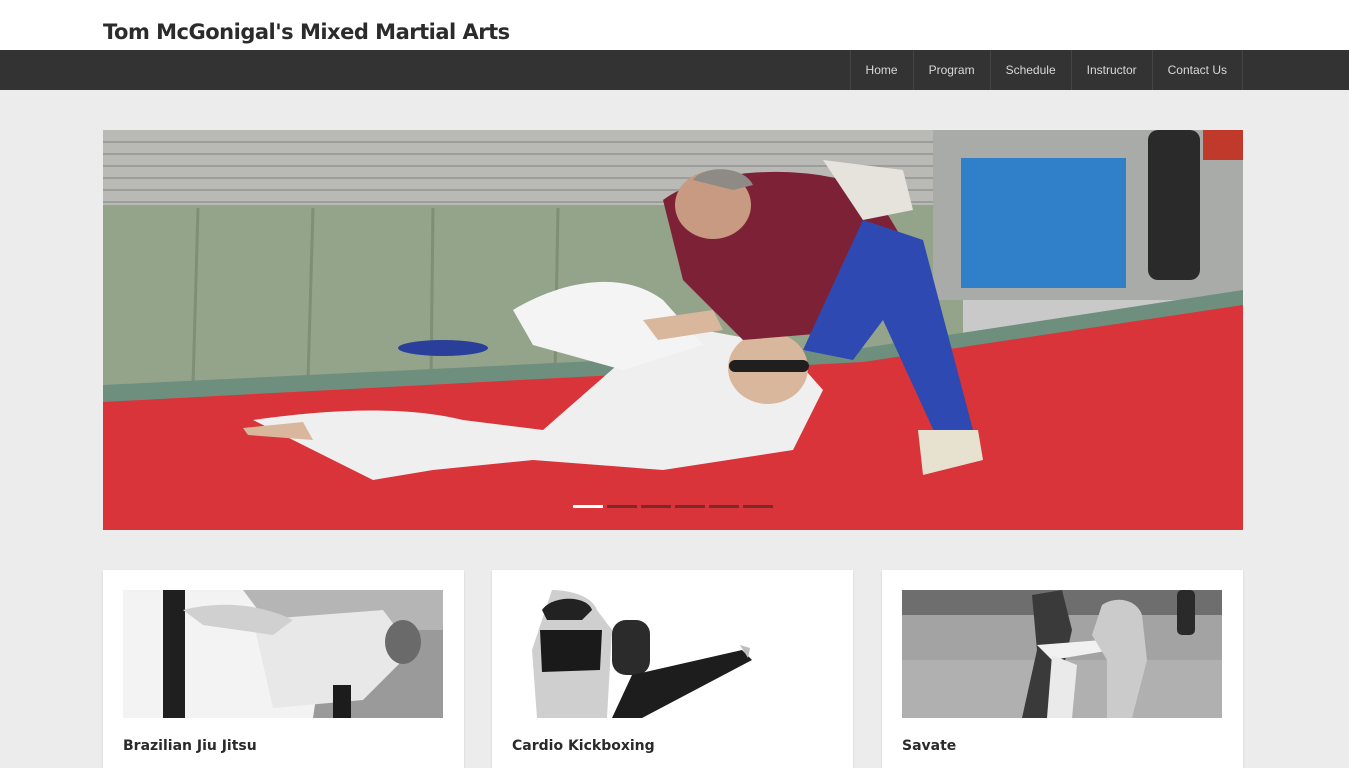  Describe the element at coordinates (583, 746) in the screenshot. I see `program-title-cardio-kickboxing: Cardio Kickboxing` at that location.